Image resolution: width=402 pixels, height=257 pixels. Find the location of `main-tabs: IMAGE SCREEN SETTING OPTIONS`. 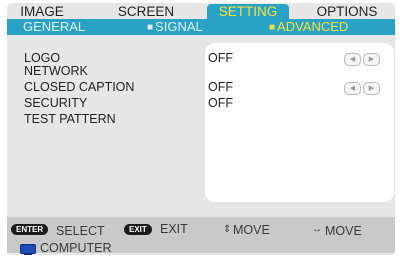

main-tabs: IMAGE SCREEN SETTING OPTIONS is located at coordinates (201, 12).